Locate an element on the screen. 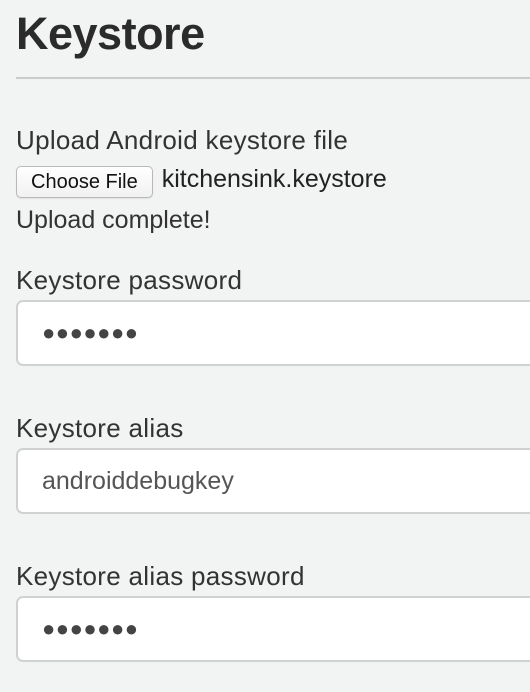 The image size is (530, 692). keystore-alias-input: androiddebugkey is located at coordinates (273, 481).